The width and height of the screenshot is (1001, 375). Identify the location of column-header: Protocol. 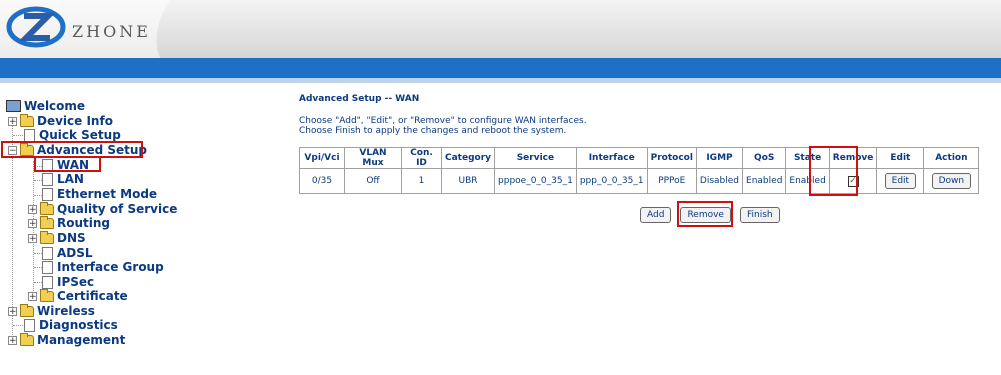
(671, 158).